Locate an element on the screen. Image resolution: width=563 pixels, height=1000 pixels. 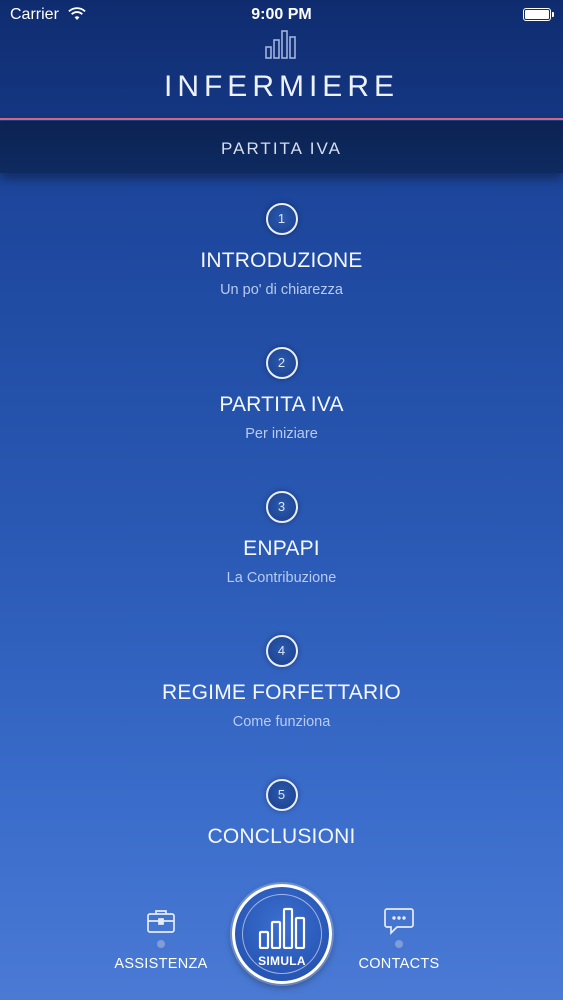
step-number-badge: 2 is located at coordinates (281, 363).